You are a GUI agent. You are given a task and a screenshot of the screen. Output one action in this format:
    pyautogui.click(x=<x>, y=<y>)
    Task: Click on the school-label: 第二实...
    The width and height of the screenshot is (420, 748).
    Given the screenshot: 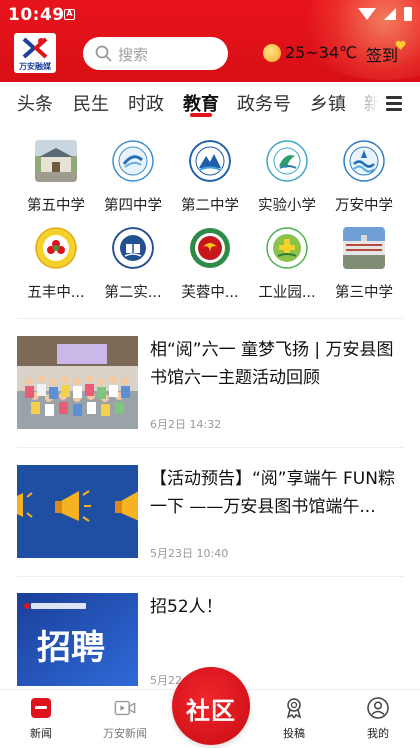 What is the action you would take?
    pyautogui.click(x=133, y=293)
    